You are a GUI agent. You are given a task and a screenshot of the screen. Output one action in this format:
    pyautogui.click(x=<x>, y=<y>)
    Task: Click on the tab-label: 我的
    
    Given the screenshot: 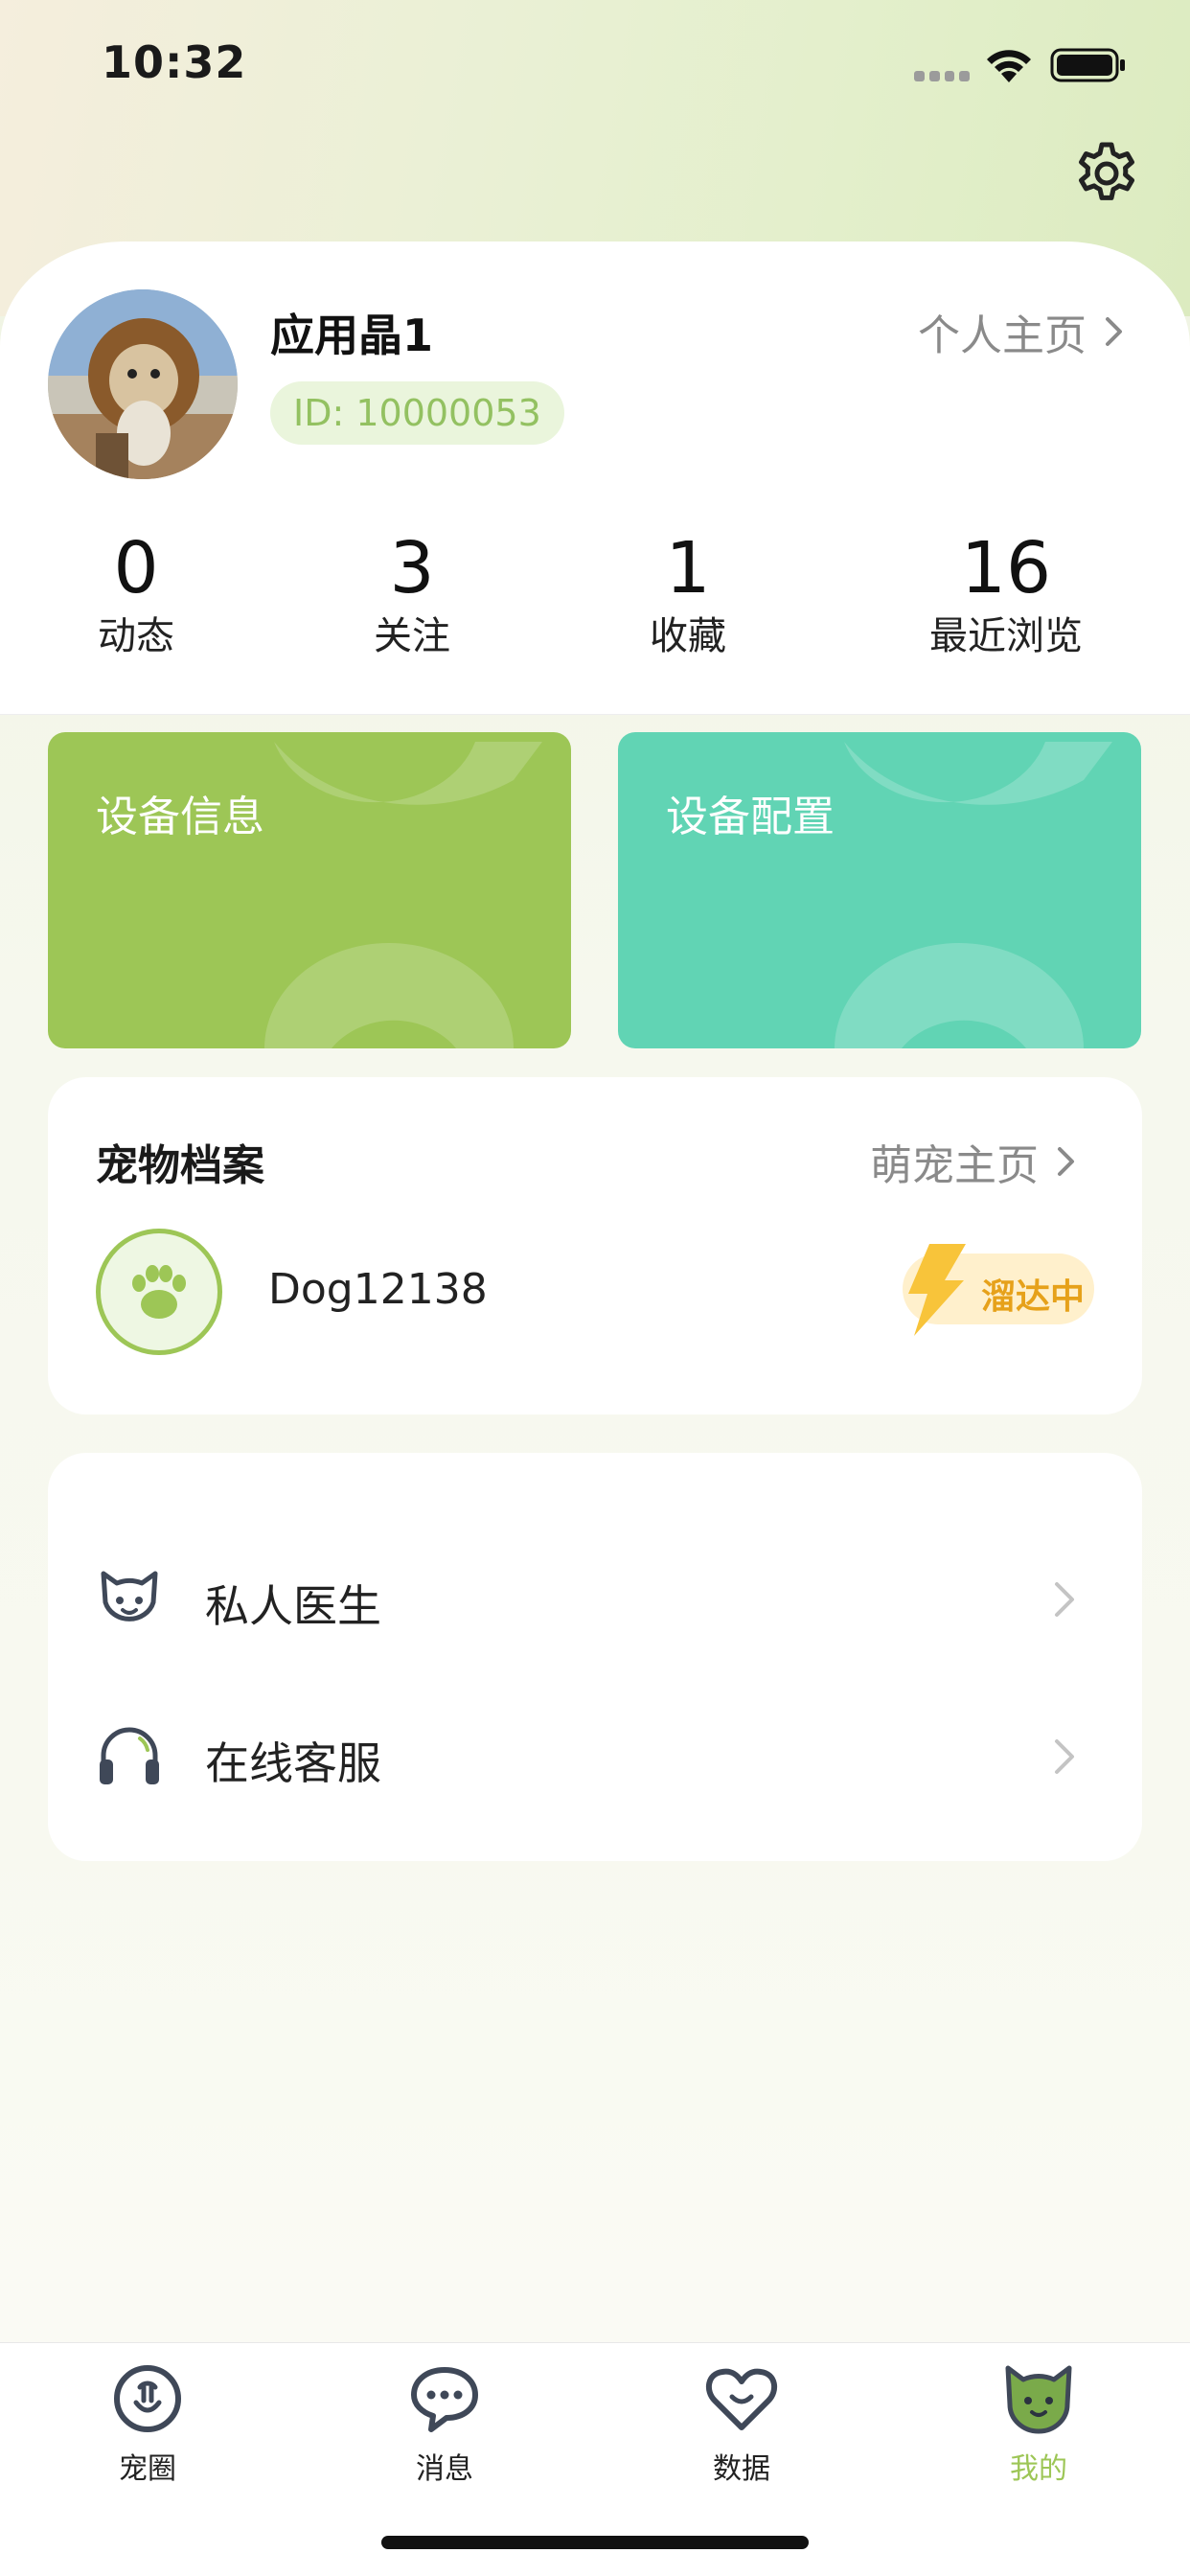 What is the action you would take?
    pyautogui.click(x=1038, y=2469)
    